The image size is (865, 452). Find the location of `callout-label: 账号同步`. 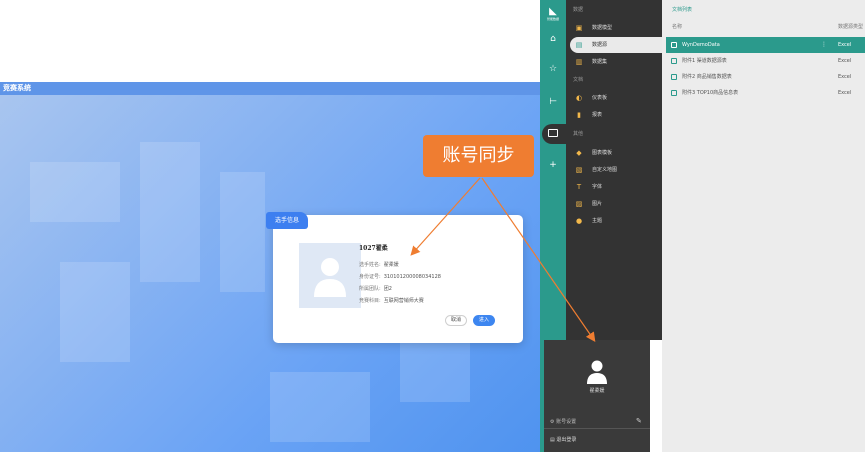

callout-label: 账号同步 is located at coordinates (478, 156).